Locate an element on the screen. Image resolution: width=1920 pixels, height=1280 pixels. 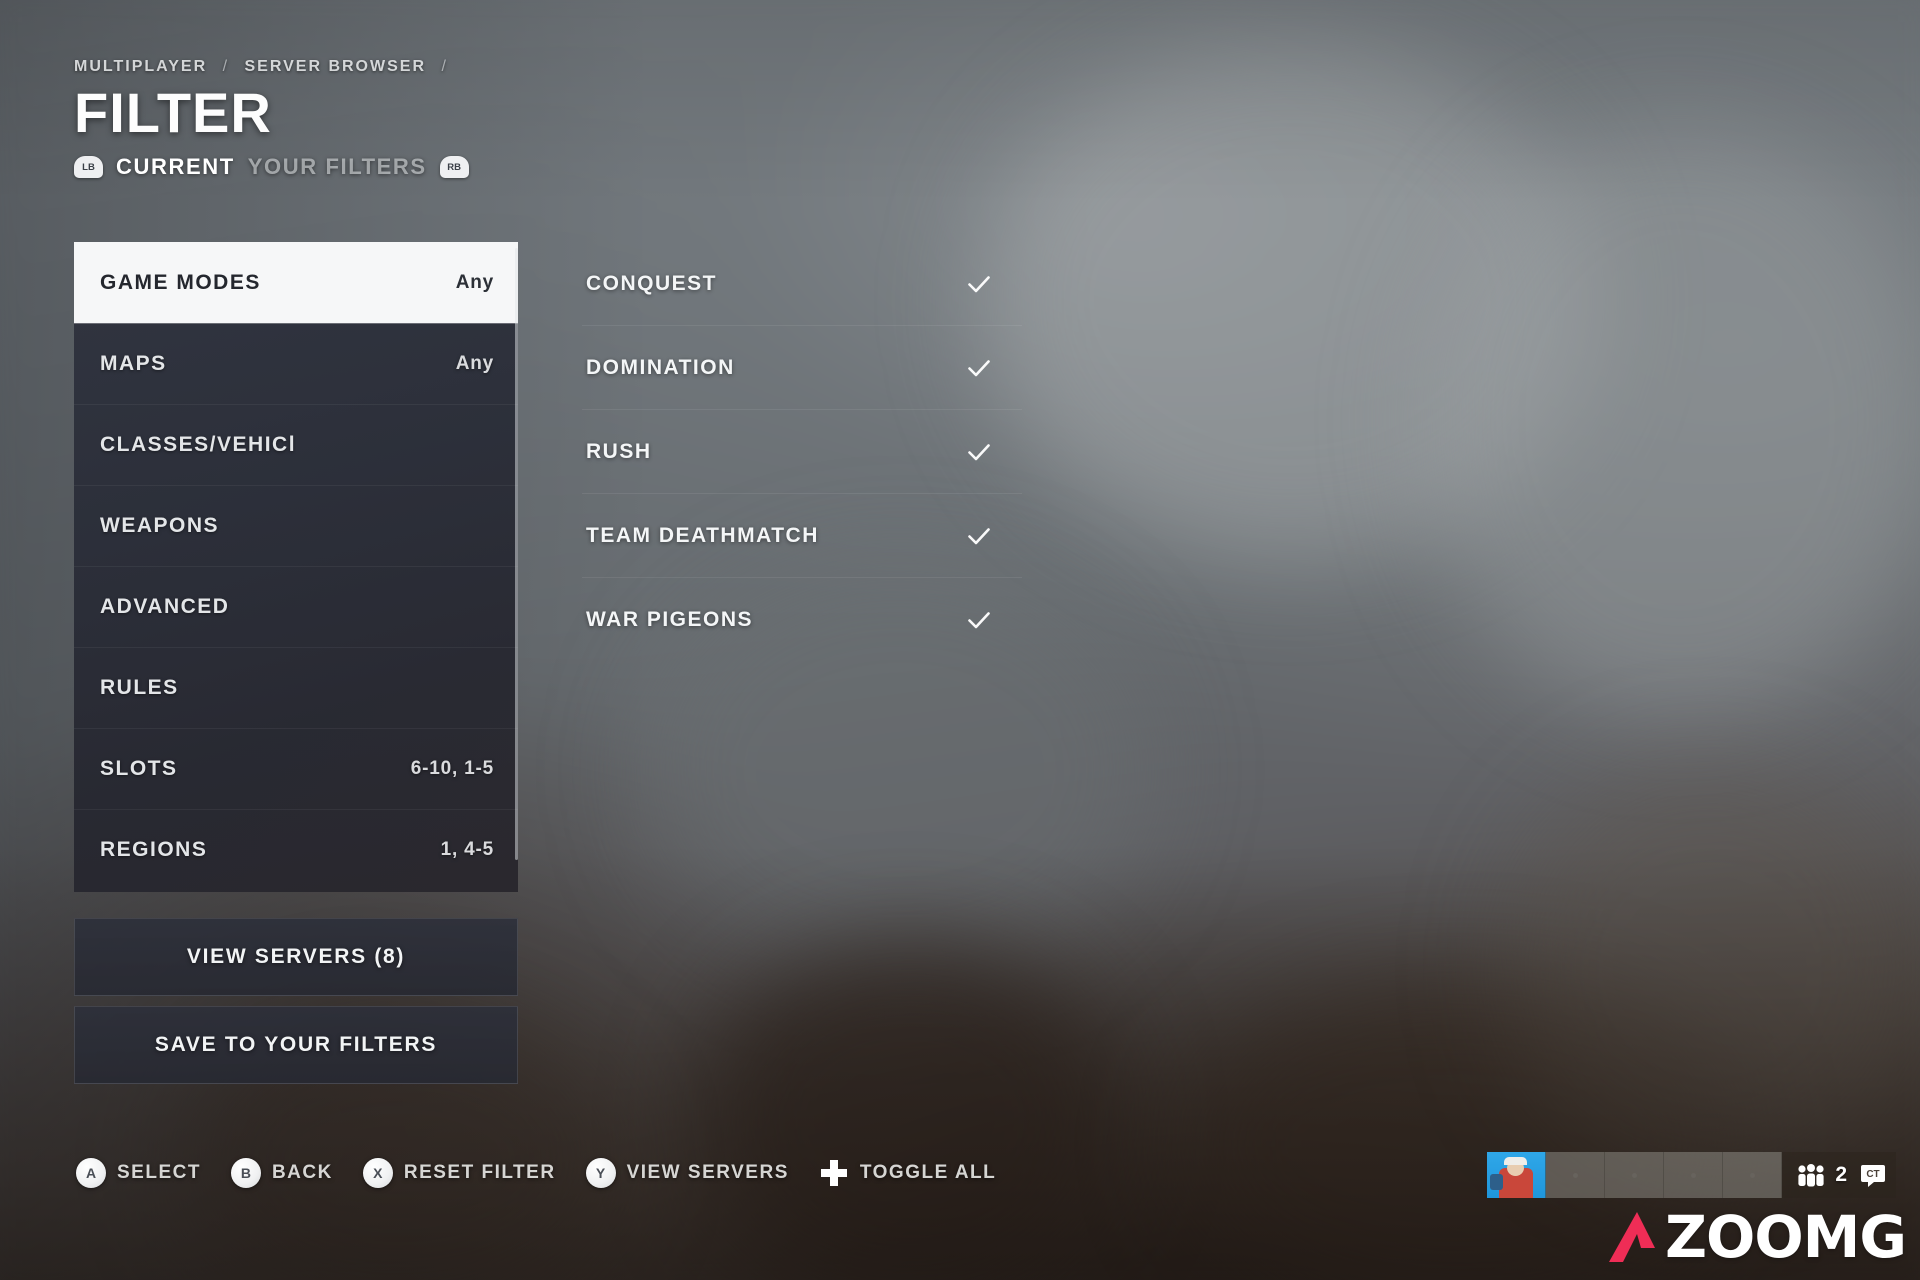
filter-row: RULES is located at coordinates (296, 687).